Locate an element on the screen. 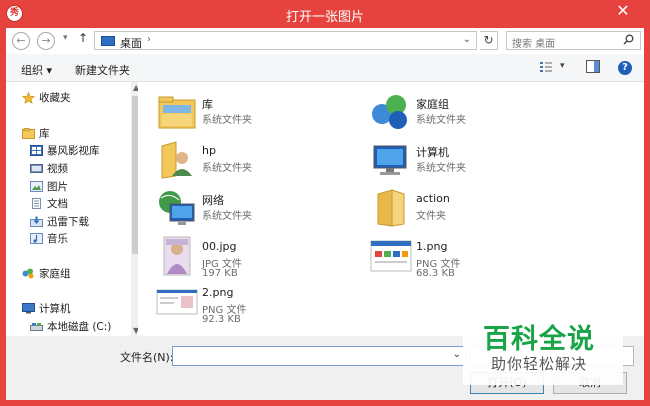 The image size is (650, 406). sidebar-item-favorites: 收藏夹 is located at coordinates (46, 98).